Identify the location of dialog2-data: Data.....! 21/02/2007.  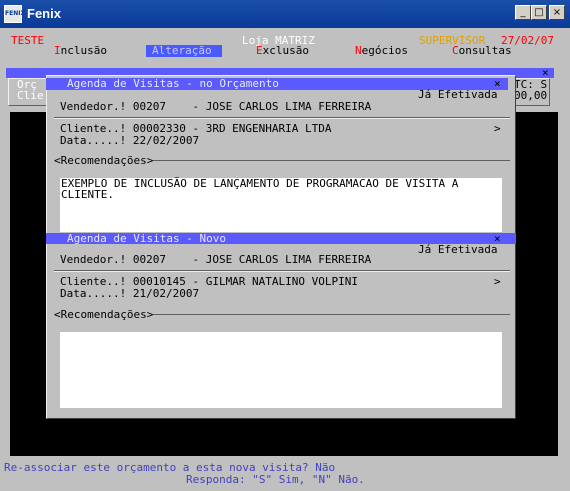
(129, 294).